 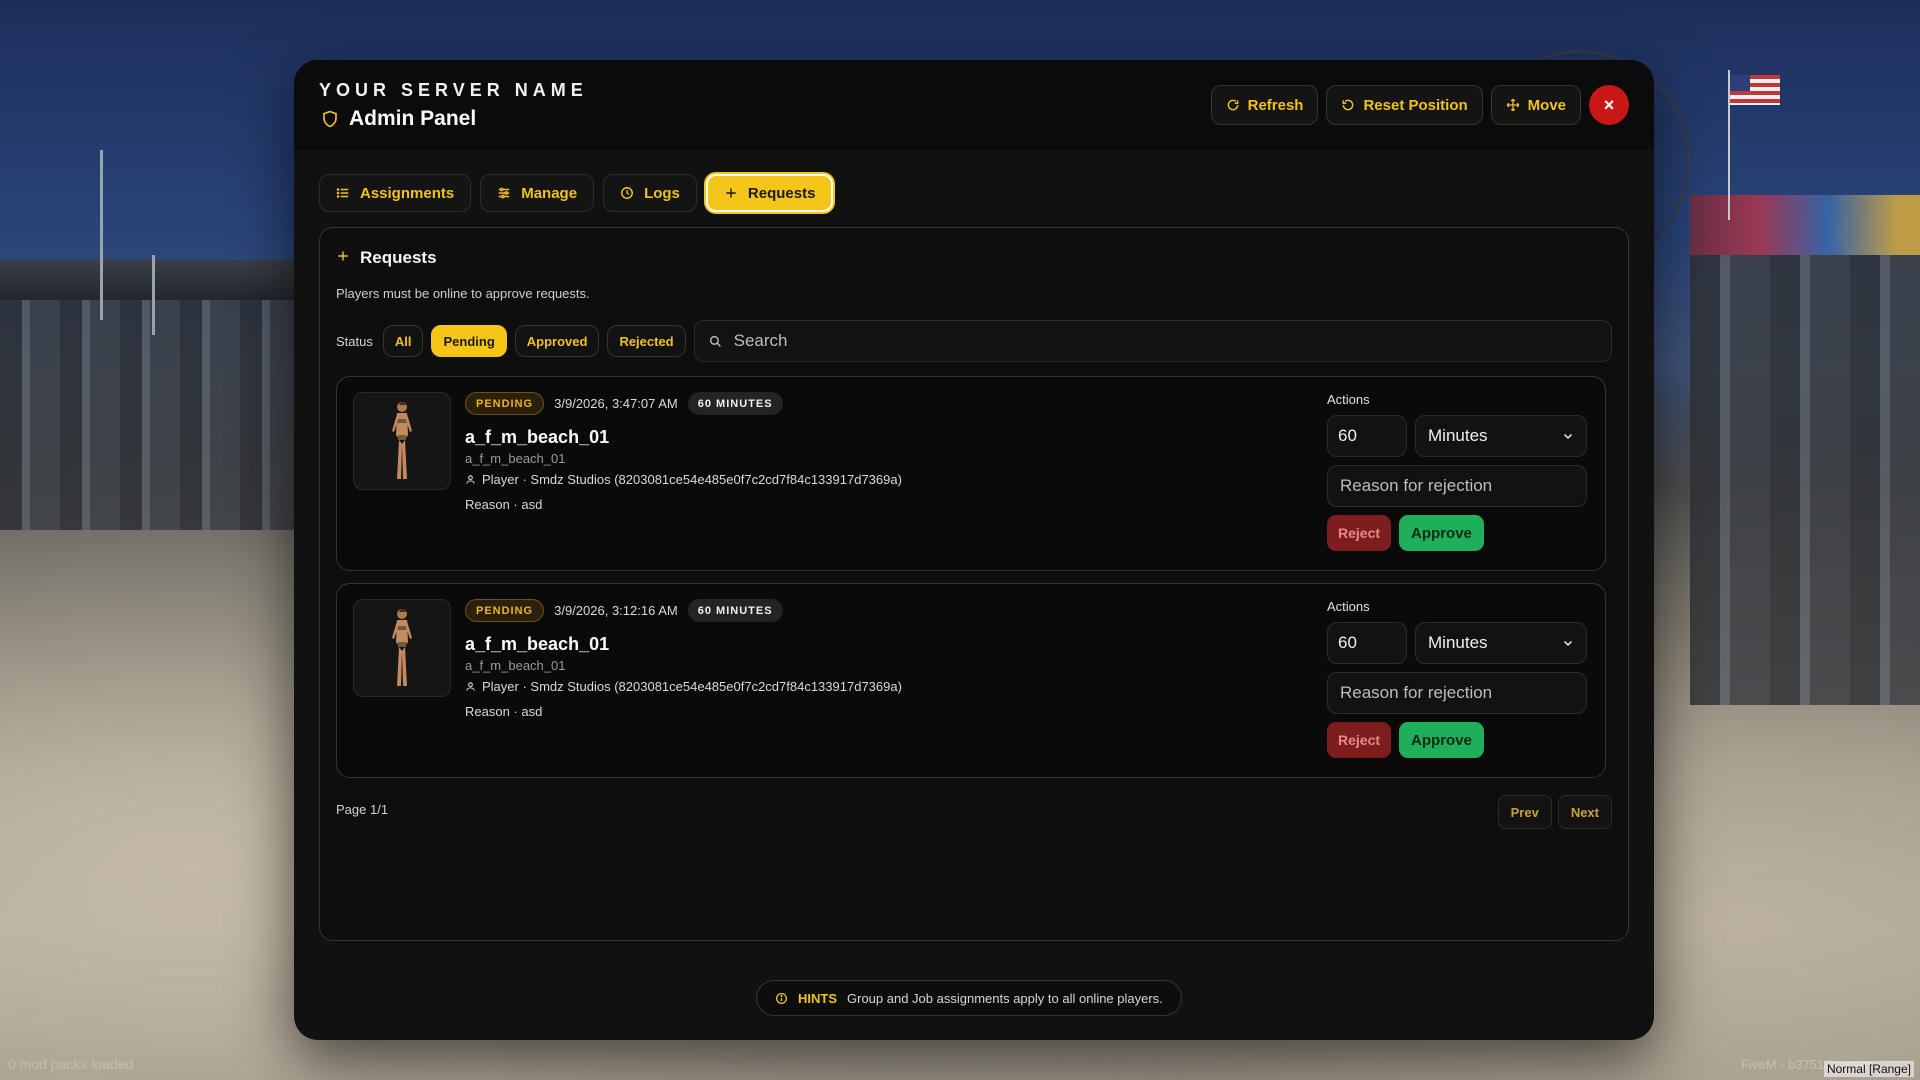 What do you see at coordinates (1805, 480) in the screenshot?
I see `background-pier-posts-right` at bounding box center [1805, 480].